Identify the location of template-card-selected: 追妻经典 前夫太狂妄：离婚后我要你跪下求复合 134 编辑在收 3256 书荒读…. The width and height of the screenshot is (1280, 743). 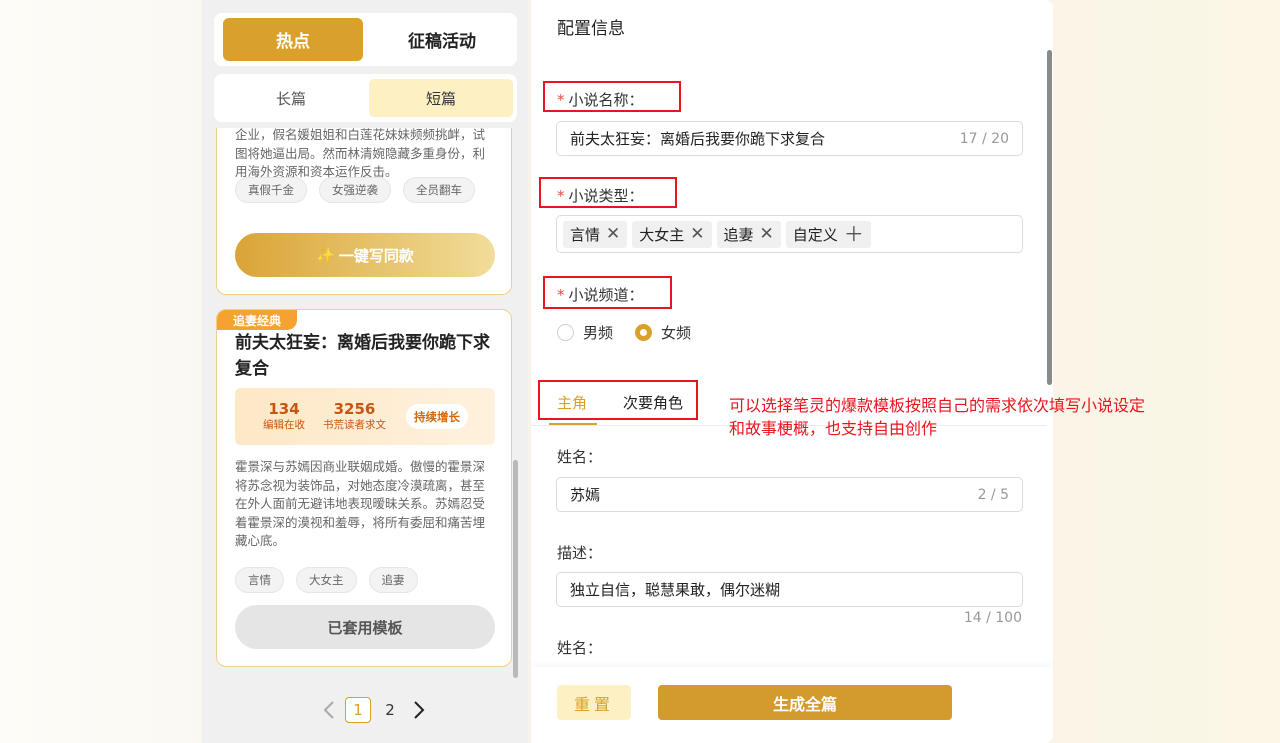
(364, 488).